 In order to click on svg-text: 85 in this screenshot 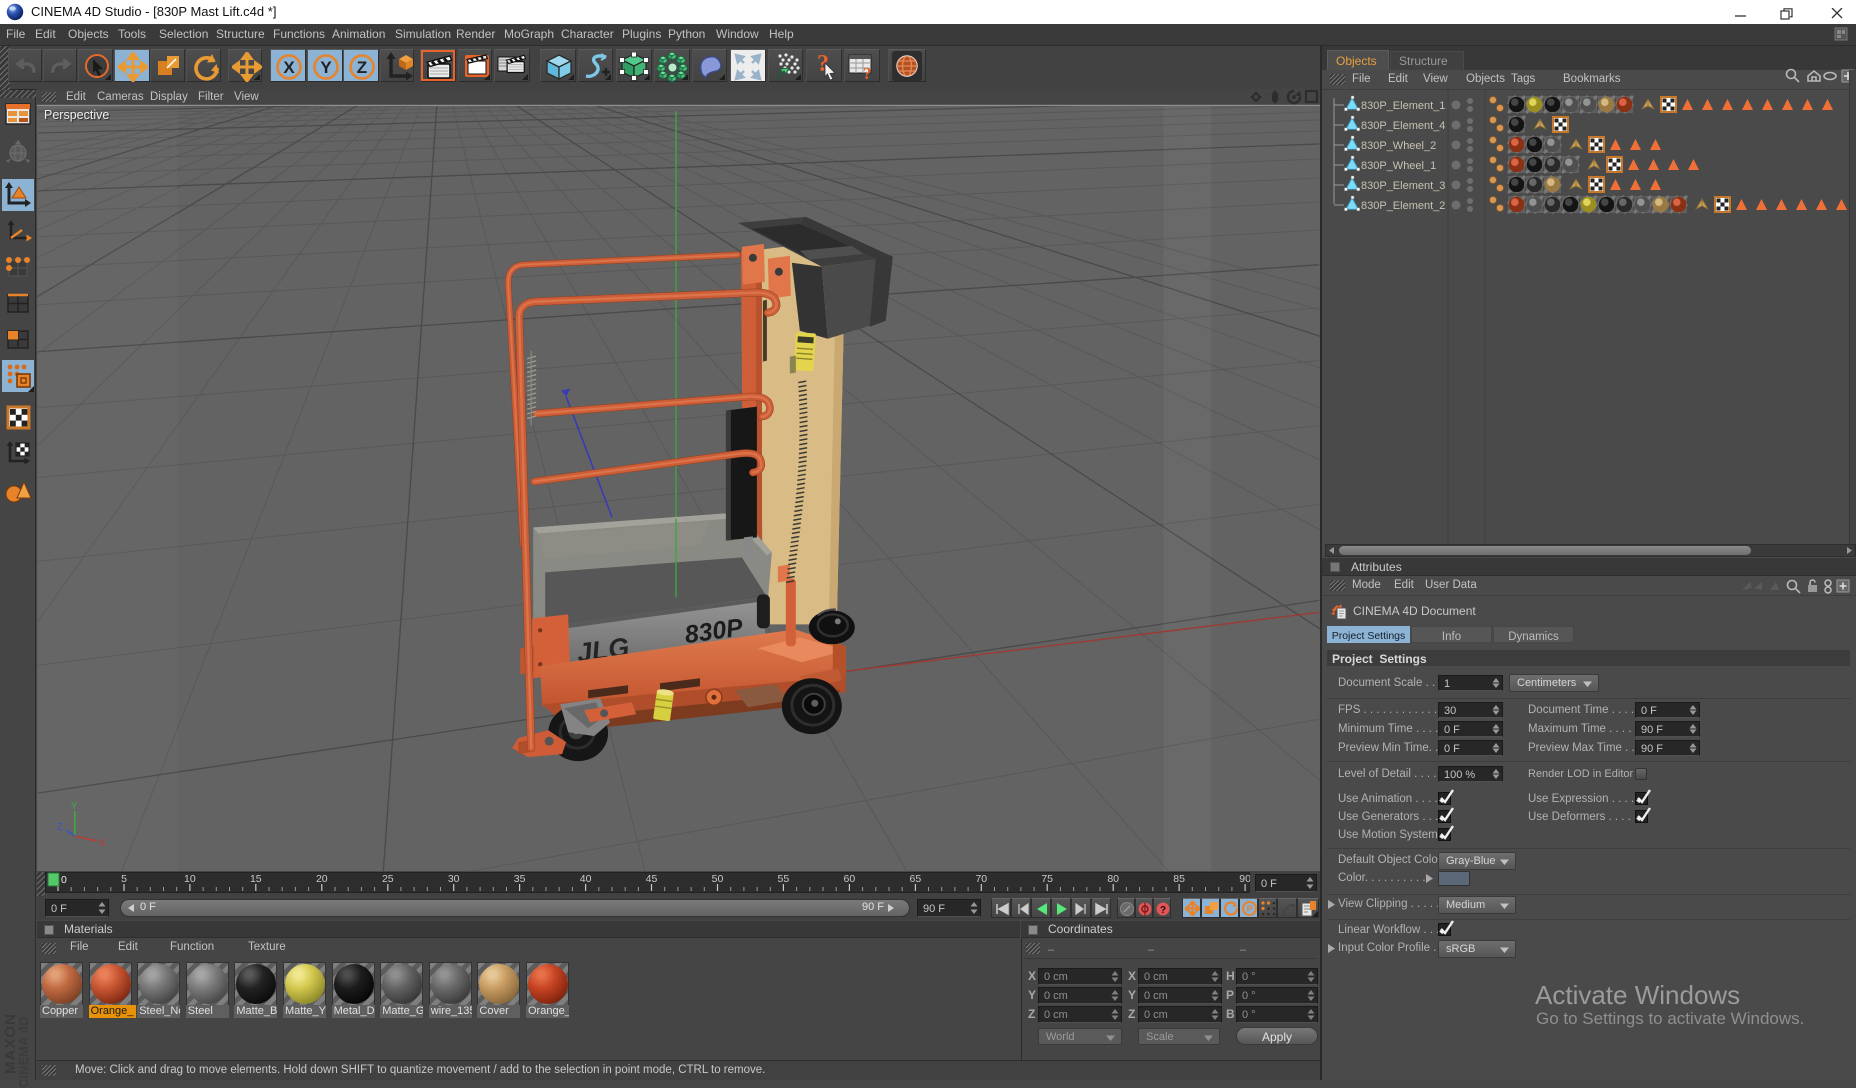, I will do `click(1179, 879)`.